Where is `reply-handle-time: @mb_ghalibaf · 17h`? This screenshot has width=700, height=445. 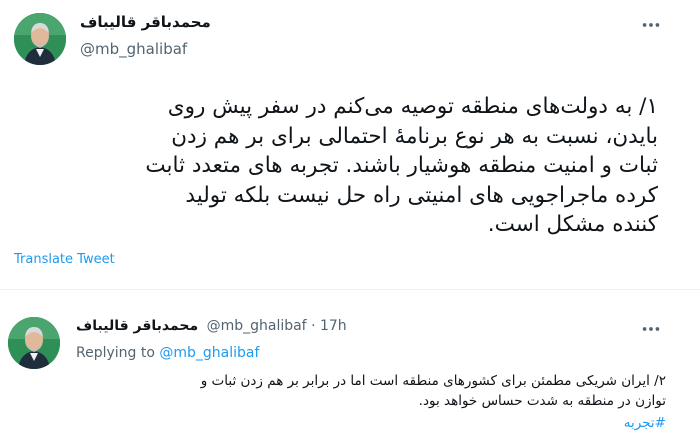
reply-handle-time: @mb_ghalibaf · 17h is located at coordinates (277, 326).